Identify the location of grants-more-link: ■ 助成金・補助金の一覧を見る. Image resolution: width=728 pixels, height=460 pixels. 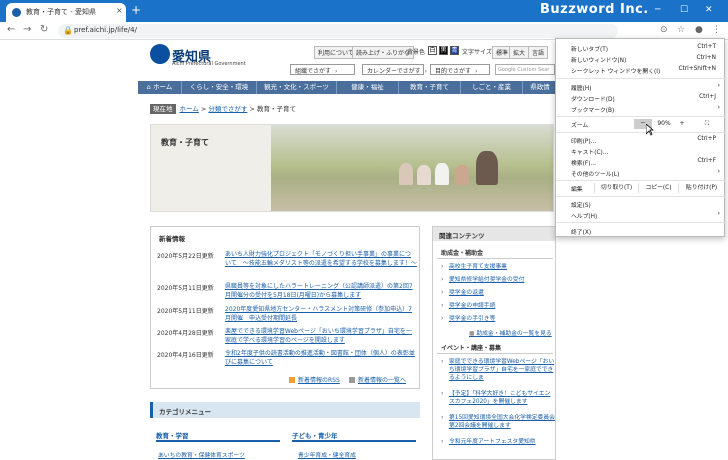
(510, 332).